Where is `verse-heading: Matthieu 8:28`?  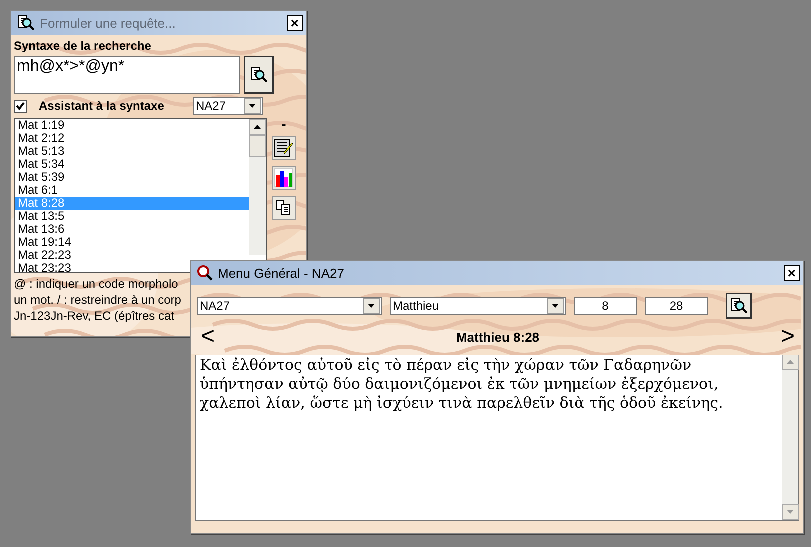
verse-heading: Matthieu 8:28 is located at coordinates (498, 337).